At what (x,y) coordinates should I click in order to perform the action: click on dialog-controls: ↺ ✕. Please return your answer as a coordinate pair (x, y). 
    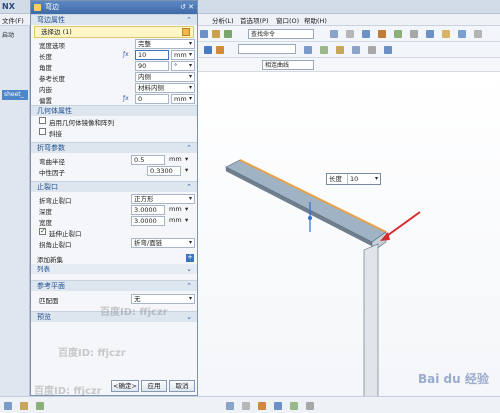
    Looking at the image, I should click on (187, 7).